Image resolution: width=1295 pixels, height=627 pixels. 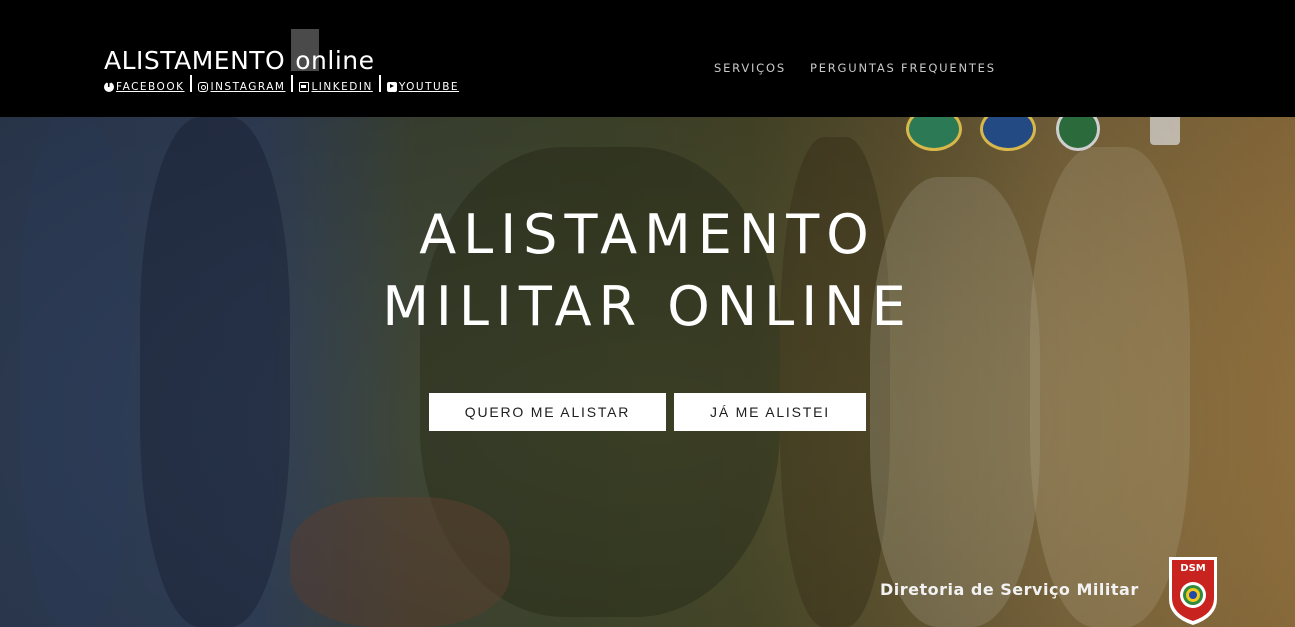 I want to click on brand-main: ALISTAMENTO, so click(x=195, y=60).